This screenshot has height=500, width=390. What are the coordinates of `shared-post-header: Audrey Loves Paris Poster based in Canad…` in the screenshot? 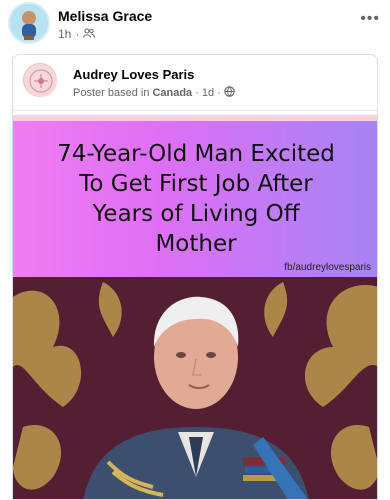 It's located at (195, 83).